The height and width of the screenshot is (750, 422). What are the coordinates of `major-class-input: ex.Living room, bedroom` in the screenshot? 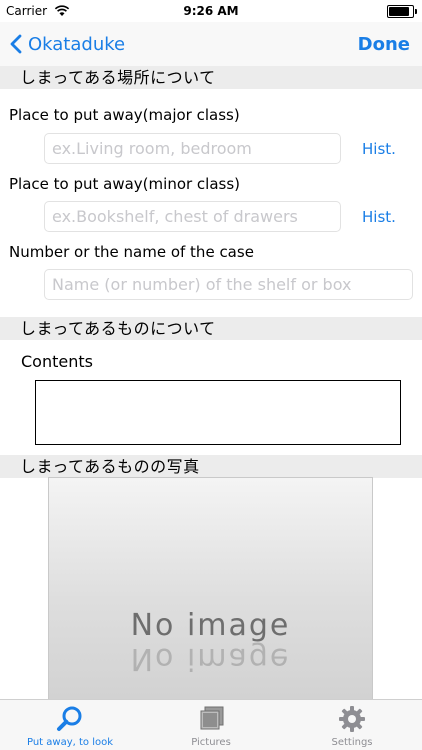 It's located at (192, 148).